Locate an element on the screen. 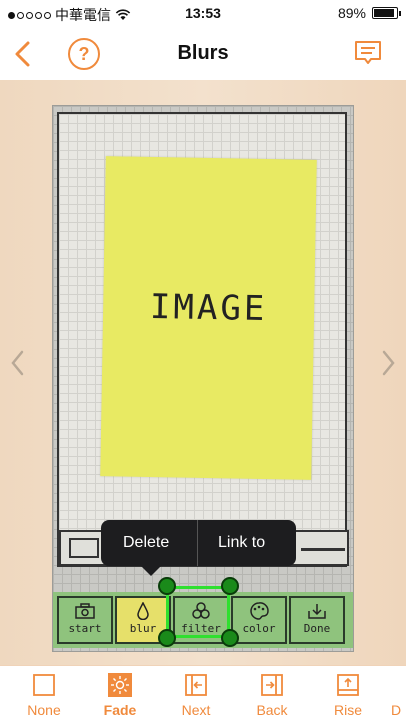  menu-divider is located at coordinates (197, 543).